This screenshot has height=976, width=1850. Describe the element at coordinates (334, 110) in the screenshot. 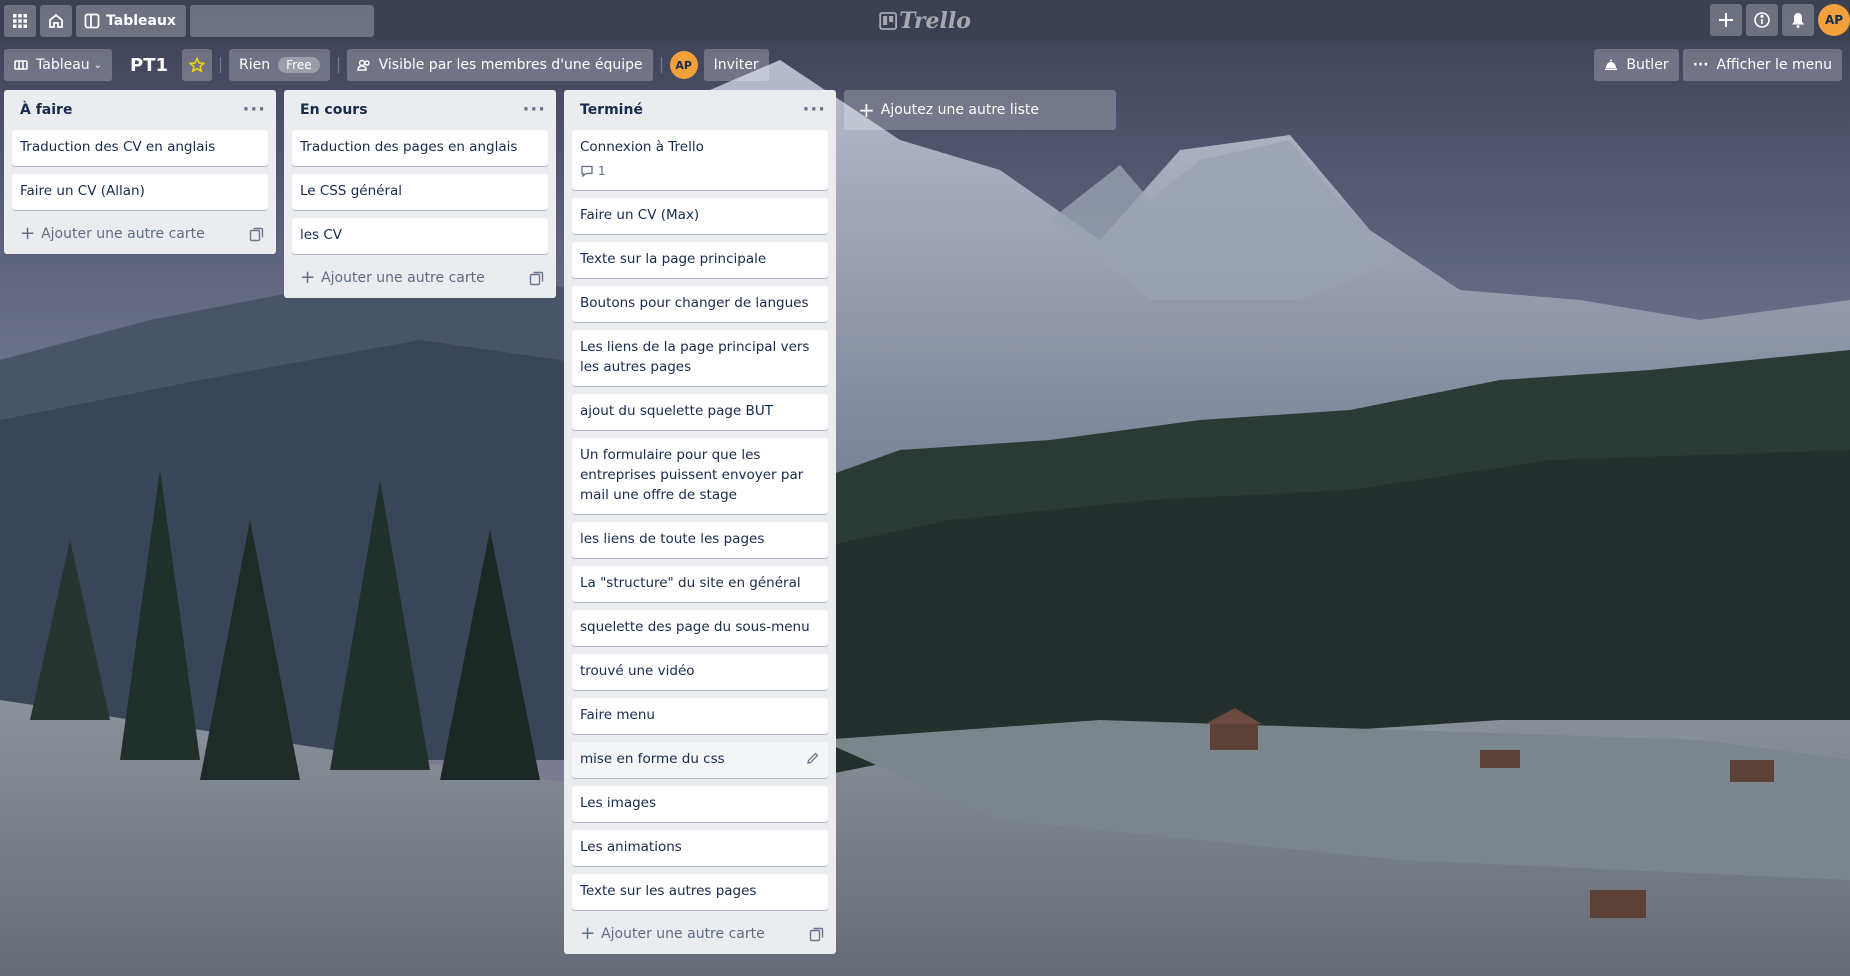

I see `list-title: En cours` at that location.